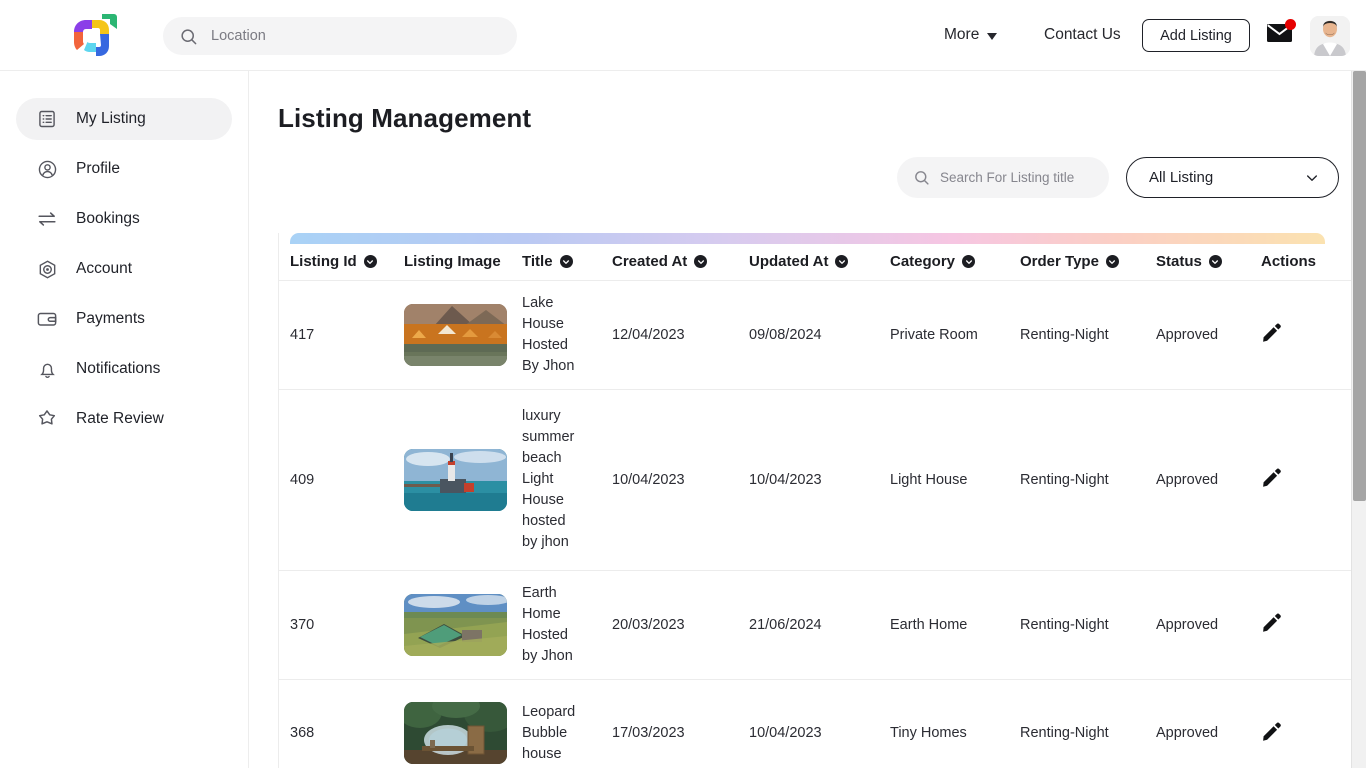  I want to click on contact-us-link: Contact Us, so click(1082, 35).